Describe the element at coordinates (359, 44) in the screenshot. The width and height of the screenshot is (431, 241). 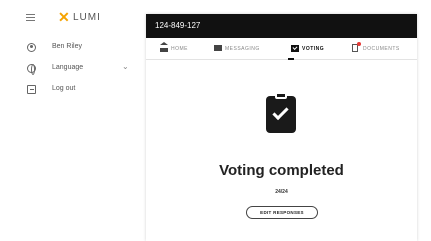
I see `notification-dot` at that location.